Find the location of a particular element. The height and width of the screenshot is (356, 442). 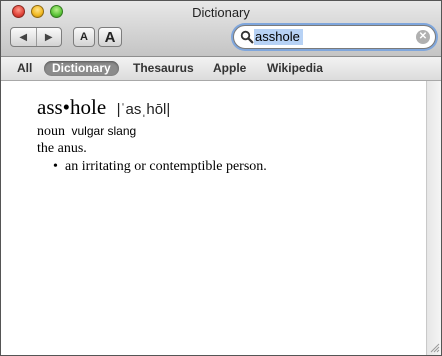

scope-dictionary: Dictionary is located at coordinates (81, 68).